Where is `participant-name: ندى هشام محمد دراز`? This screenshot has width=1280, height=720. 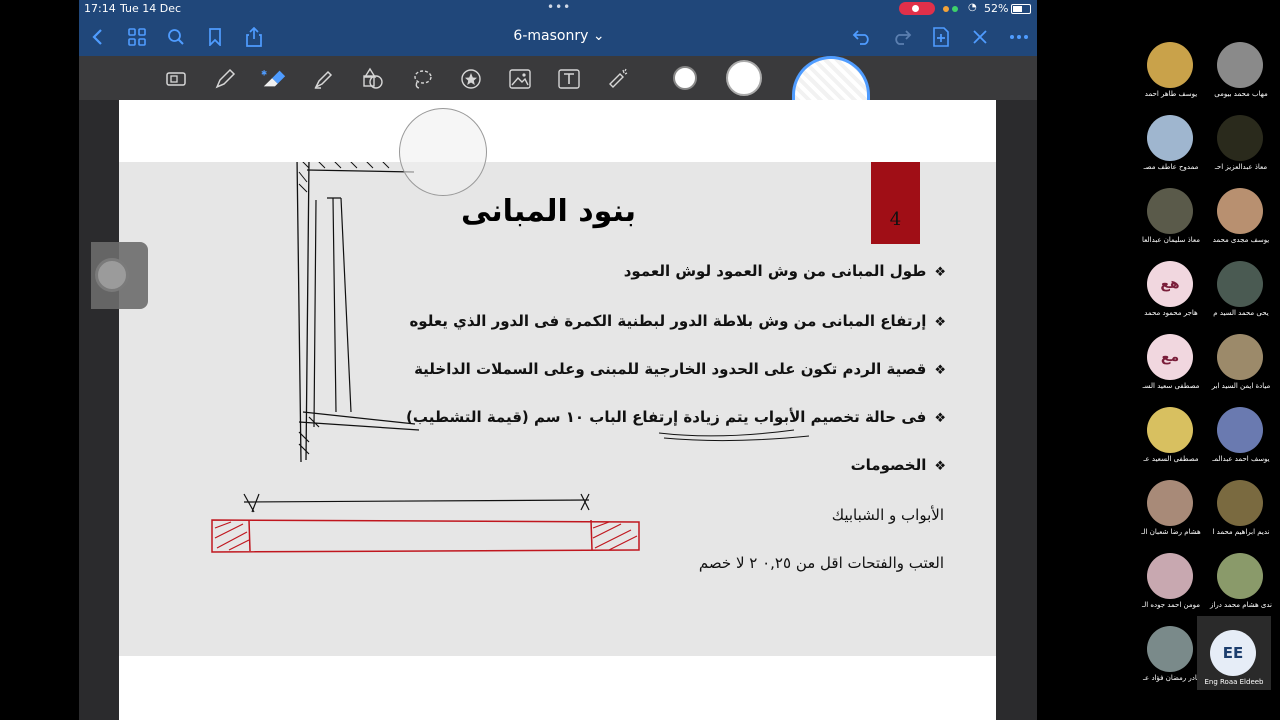
participant-name: ندى هشام محمد دراز is located at coordinates (1241, 605).